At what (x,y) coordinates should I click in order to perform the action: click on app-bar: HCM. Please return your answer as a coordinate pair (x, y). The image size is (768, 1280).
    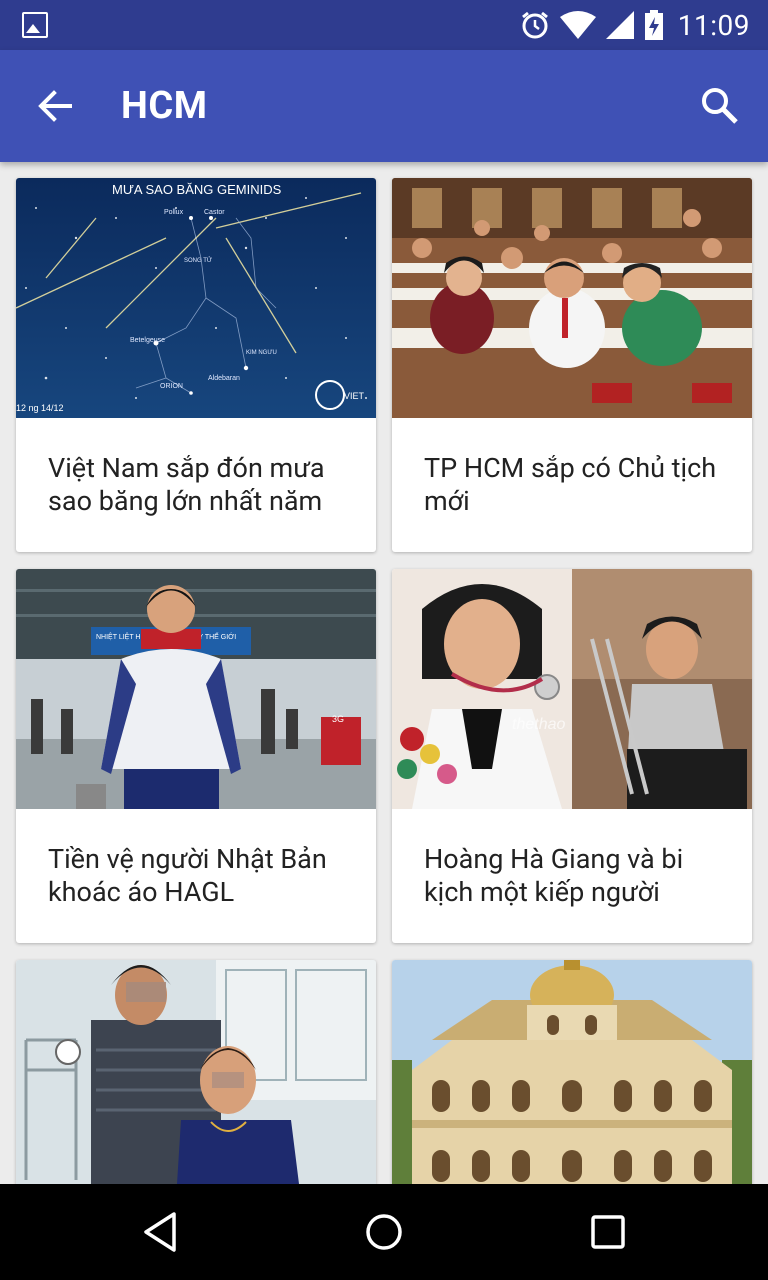
    Looking at the image, I should click on (384, 106).